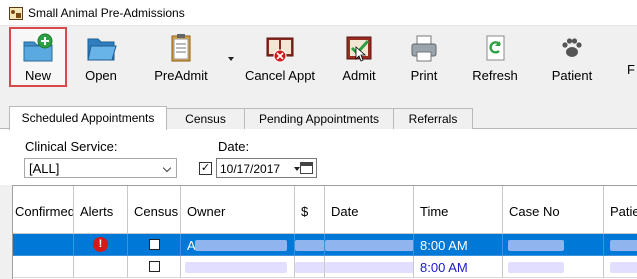  What do you see at coordinates (16, 13) in the screenshot?
I see `app-icon` at bounding box center [16, 13].